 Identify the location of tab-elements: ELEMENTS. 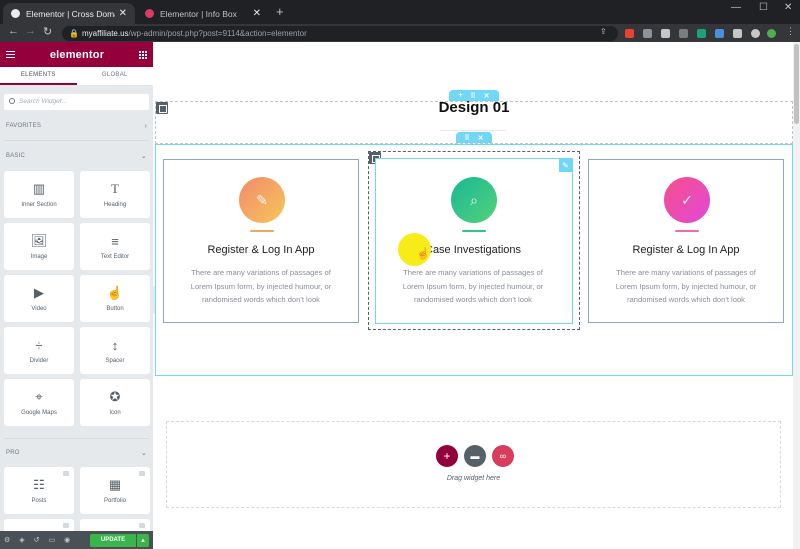
(38, 76).